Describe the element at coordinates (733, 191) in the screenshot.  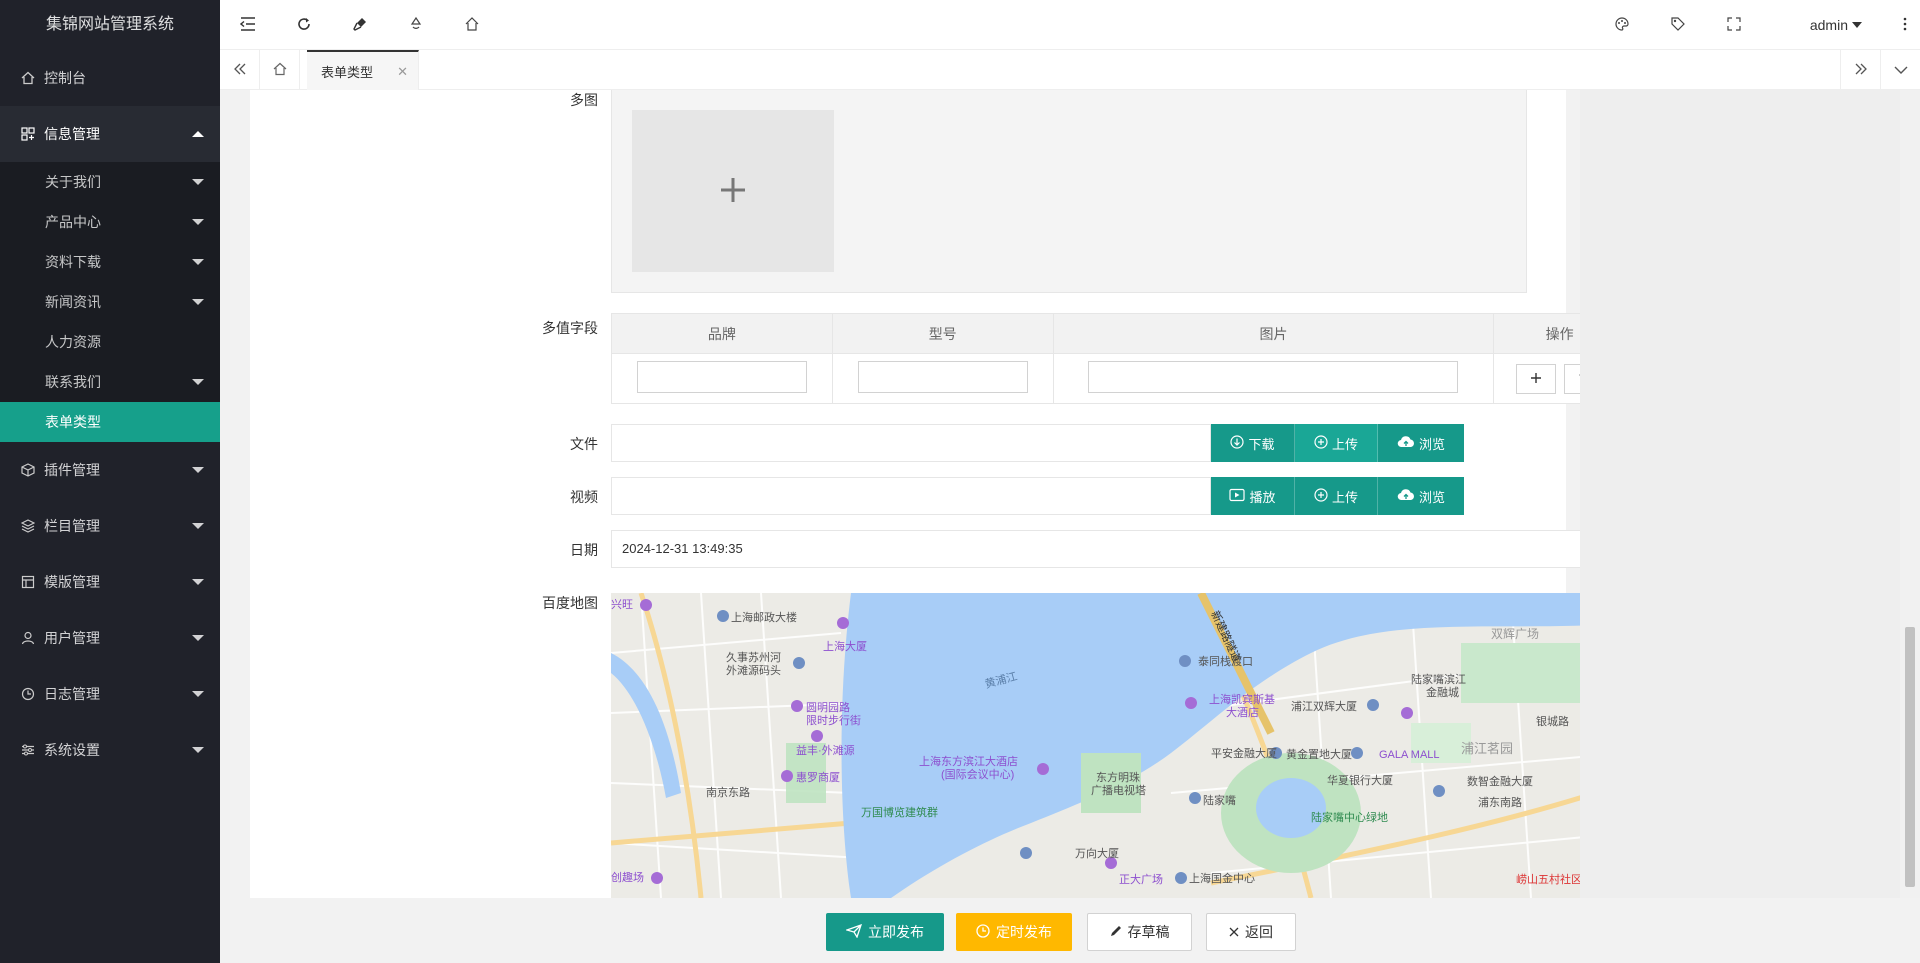
I see `upload-image-slot` at that location.